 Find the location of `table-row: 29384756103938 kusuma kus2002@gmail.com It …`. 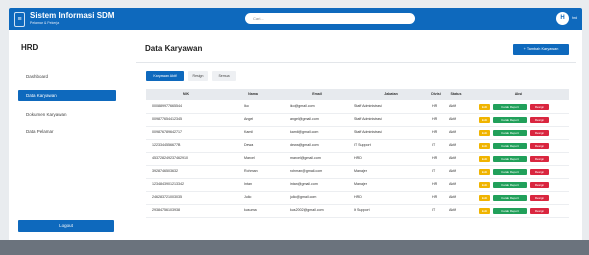

table-row: 29384756103938 kusuma kus2002@gmail.com It … is located at coordinates (357, 211).